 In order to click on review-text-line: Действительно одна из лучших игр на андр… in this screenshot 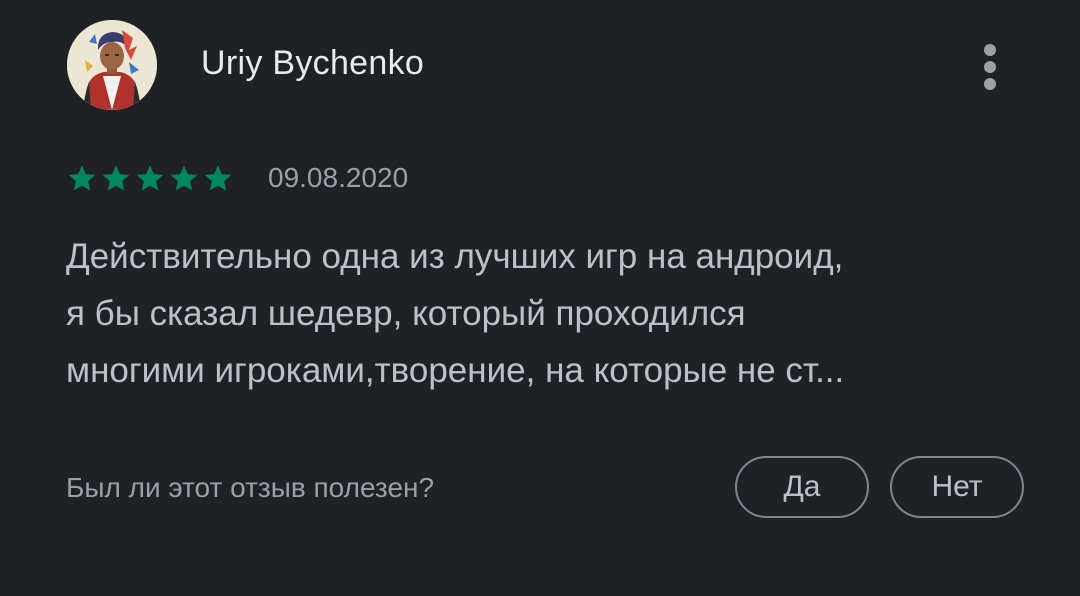, I will do `click(455, 256)`.